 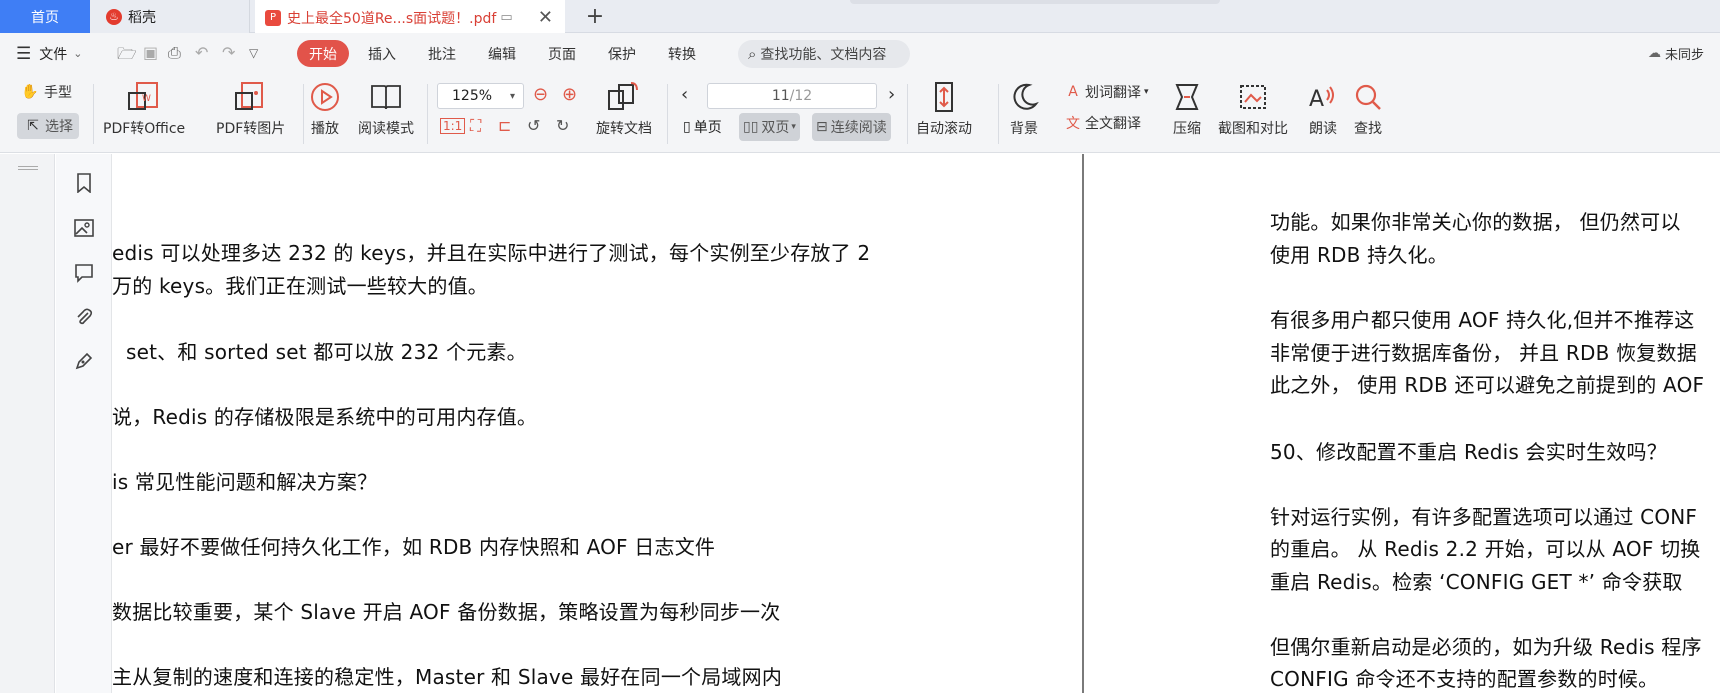 What do you see at coordinates (174, 53) in the screenshot?
I see `print-icon: ⎙` at bounding box center [174, 53].